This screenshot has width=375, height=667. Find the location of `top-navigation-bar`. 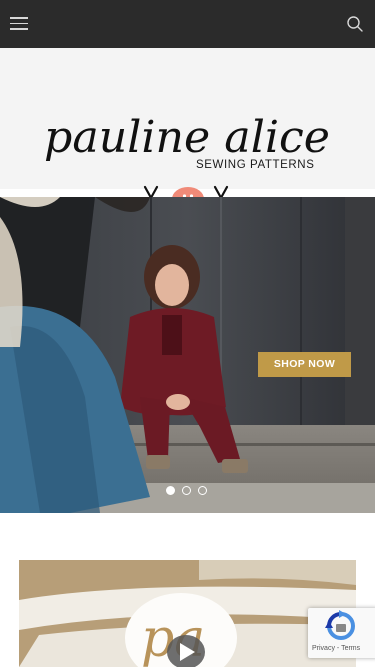

top-navigation-bar is located at coordinates (187, 24).